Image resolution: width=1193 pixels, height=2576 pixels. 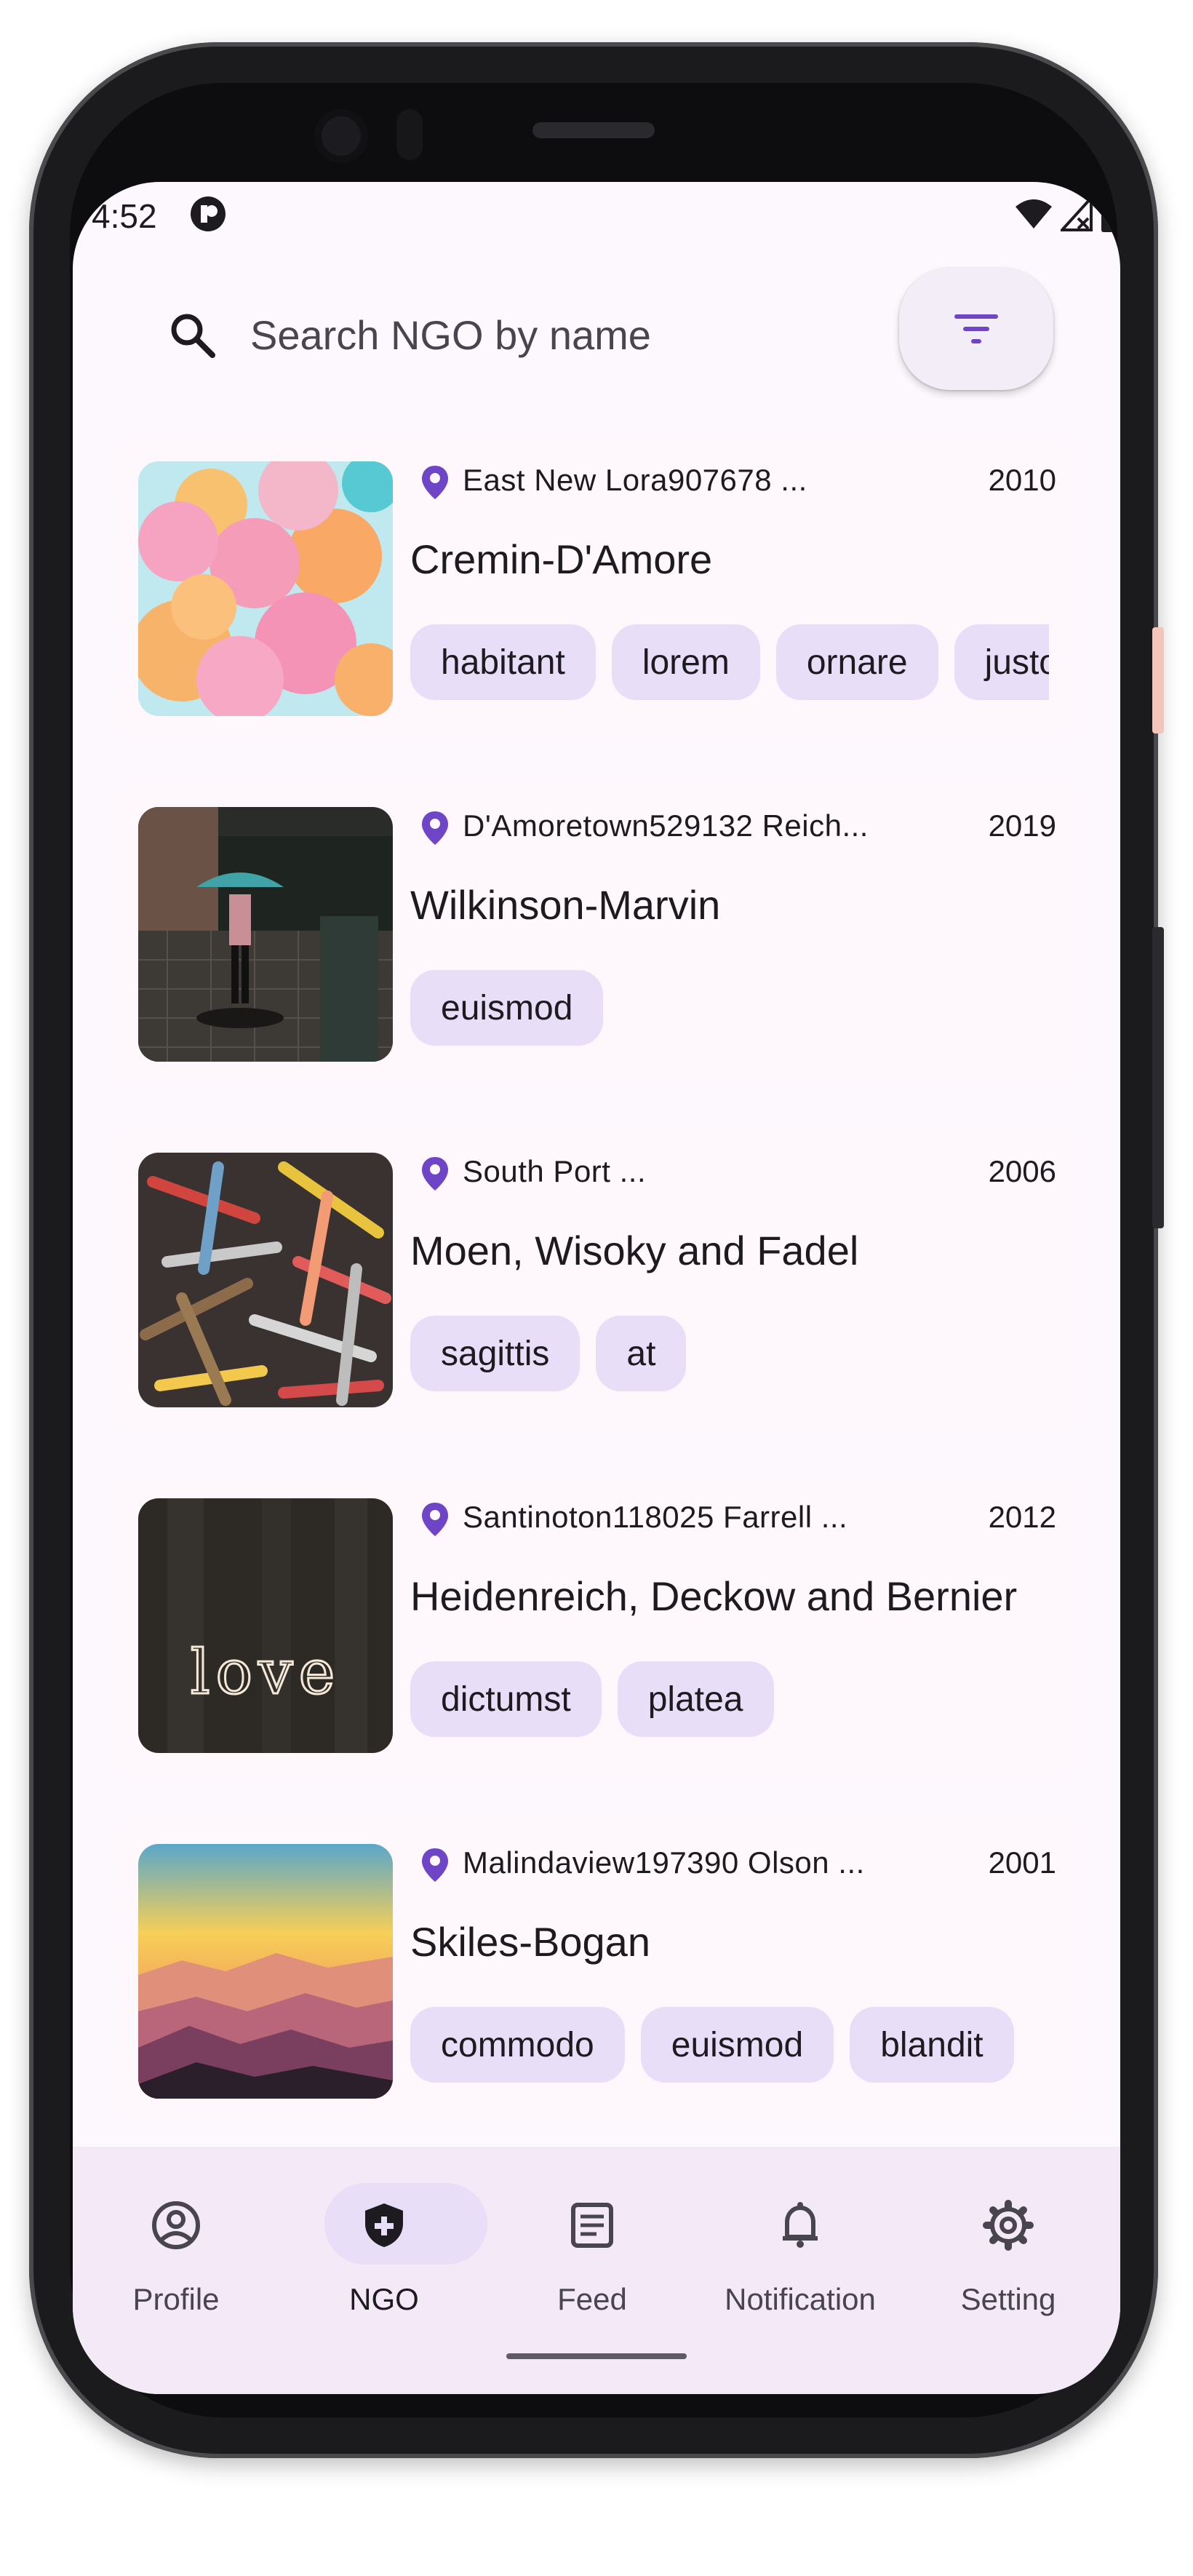 I want to click on tag-chip: at, so click(x=641, y=1353).